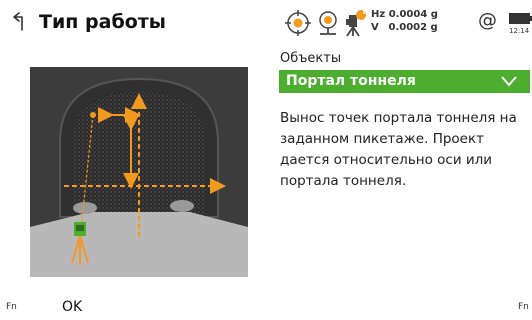 The height and width of the screenshot is (320, 532). I want to click on softkey-bar: Fn OK Fn, so click(266, 307).